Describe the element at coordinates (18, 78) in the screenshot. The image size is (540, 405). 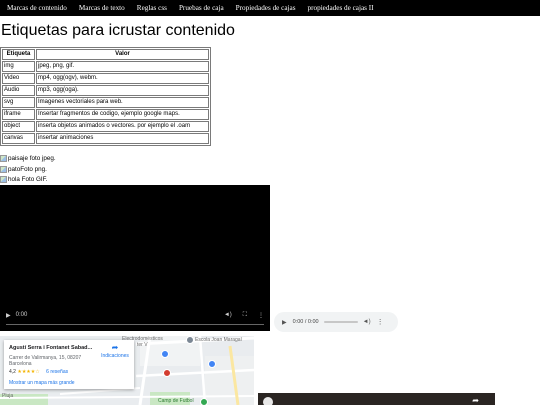
I see `table-cell-tag: Video` at that location.